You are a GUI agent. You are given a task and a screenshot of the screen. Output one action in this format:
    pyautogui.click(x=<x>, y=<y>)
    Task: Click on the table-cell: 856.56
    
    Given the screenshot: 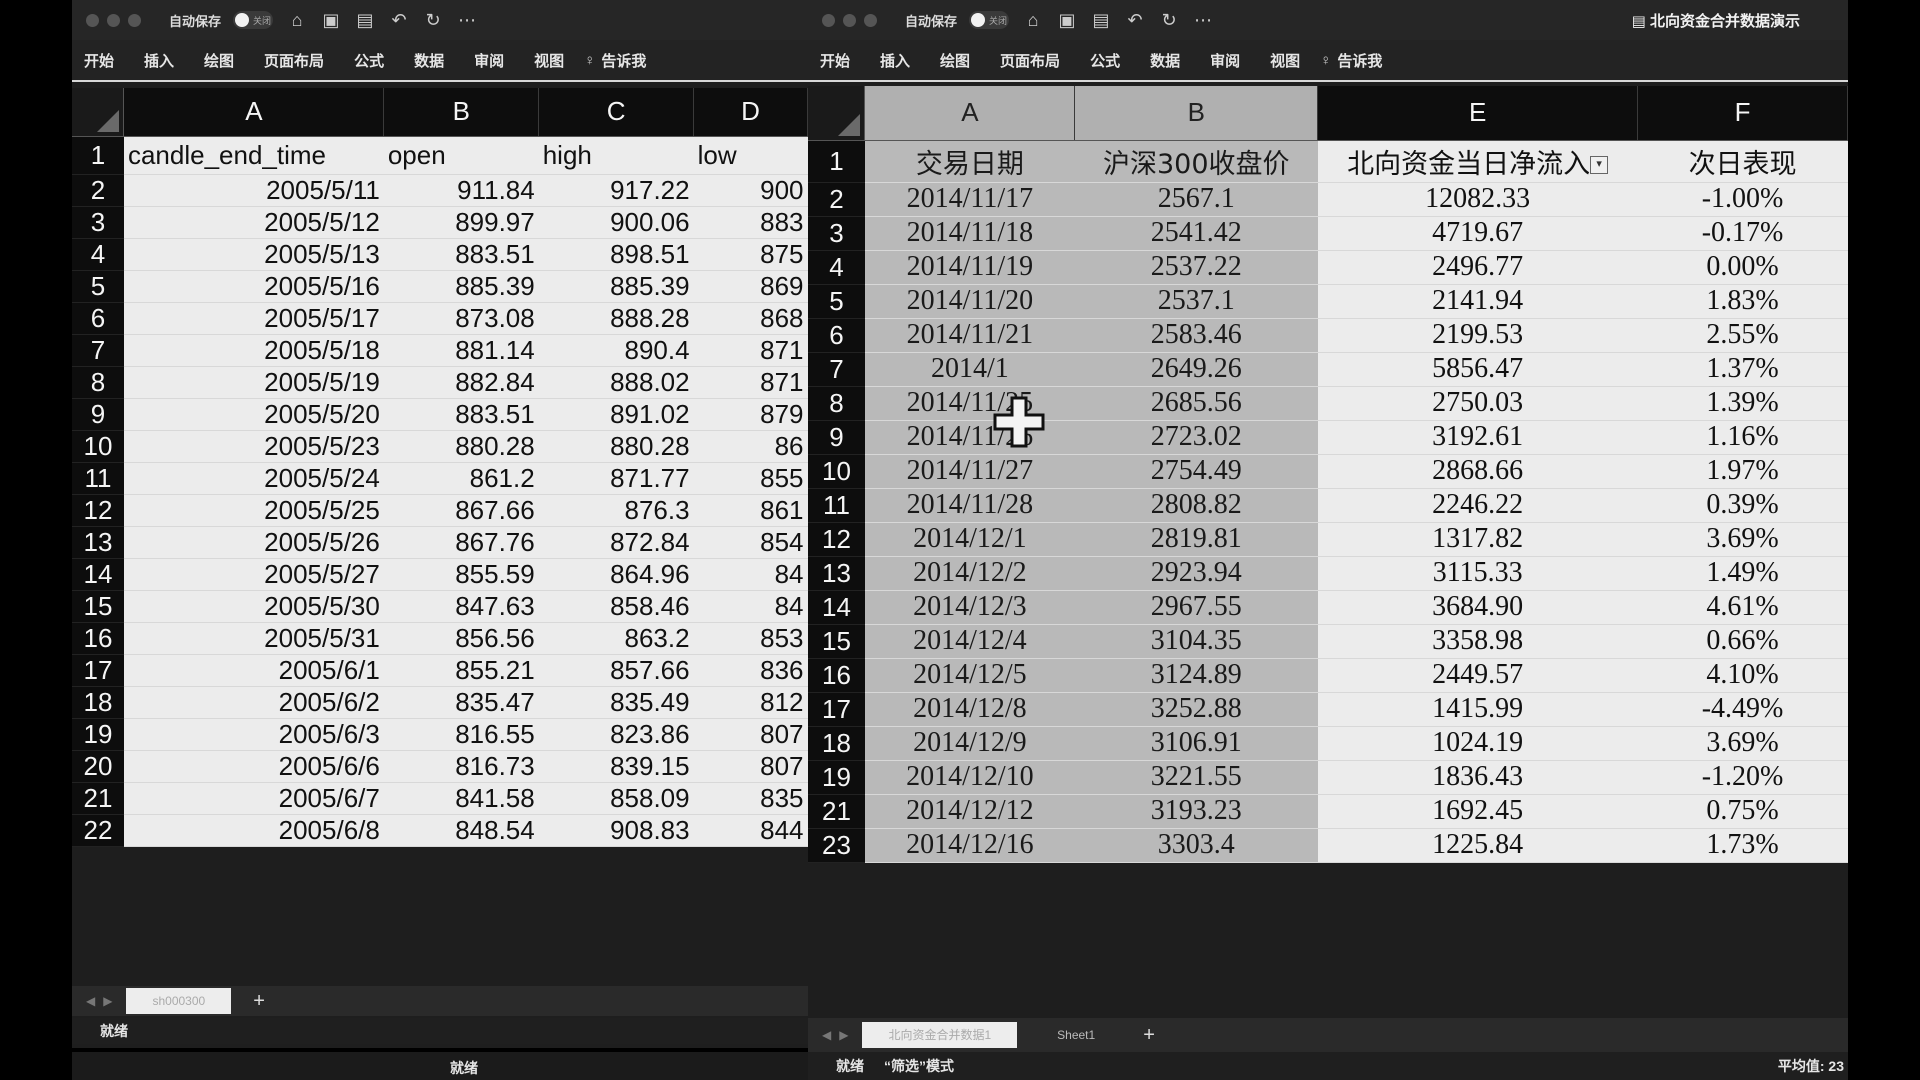 What is the action you would take?
    pyautogui.click(x=461, y=638)
    